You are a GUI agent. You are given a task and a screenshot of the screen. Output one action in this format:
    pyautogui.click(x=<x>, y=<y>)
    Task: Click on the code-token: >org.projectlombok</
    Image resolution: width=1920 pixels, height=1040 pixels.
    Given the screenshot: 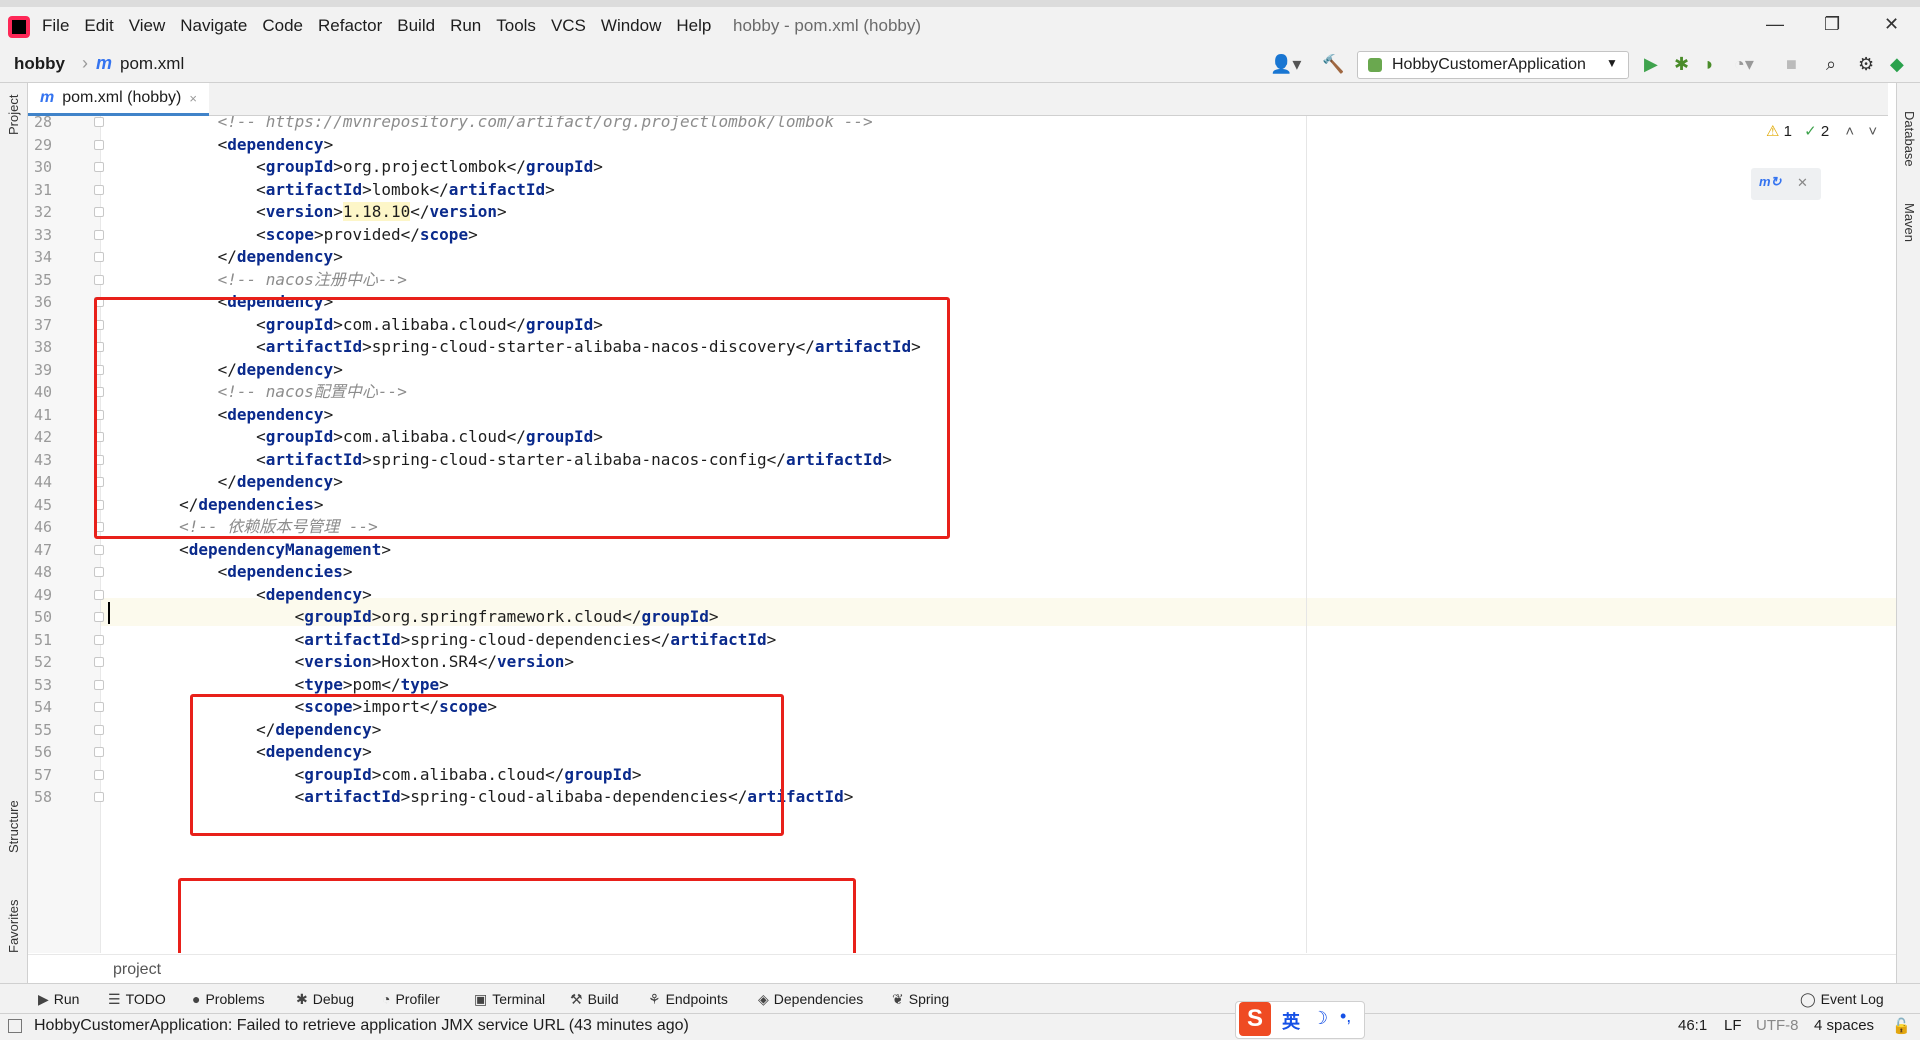 What is the action you would take?
    pyautogui.click(x=429, y=166)
    